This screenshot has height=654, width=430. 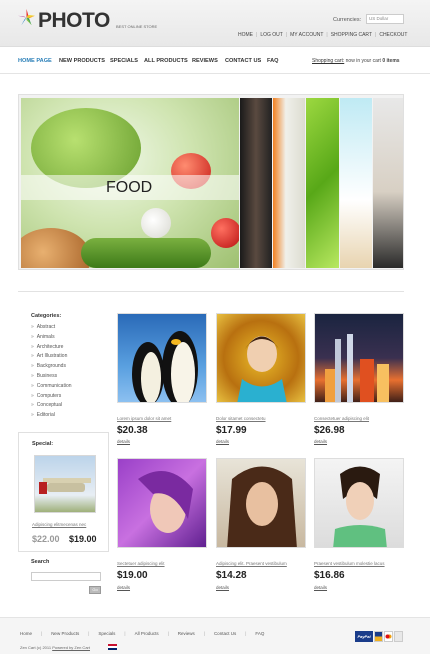 I want to click on special-new-price: $19.00, so click(x=83, y=539).